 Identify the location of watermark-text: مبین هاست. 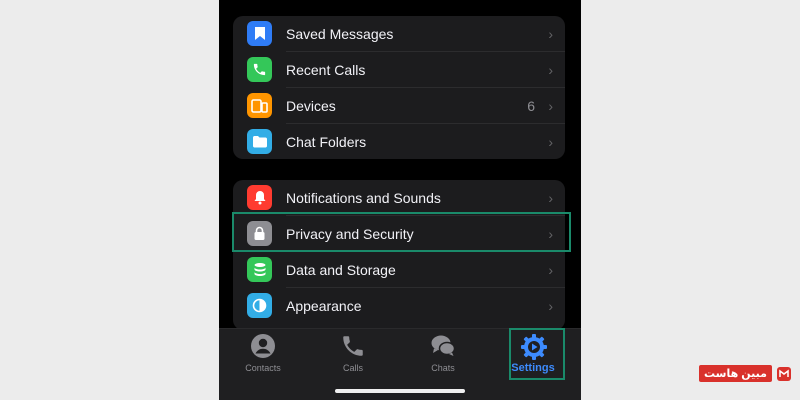
(735, 373).